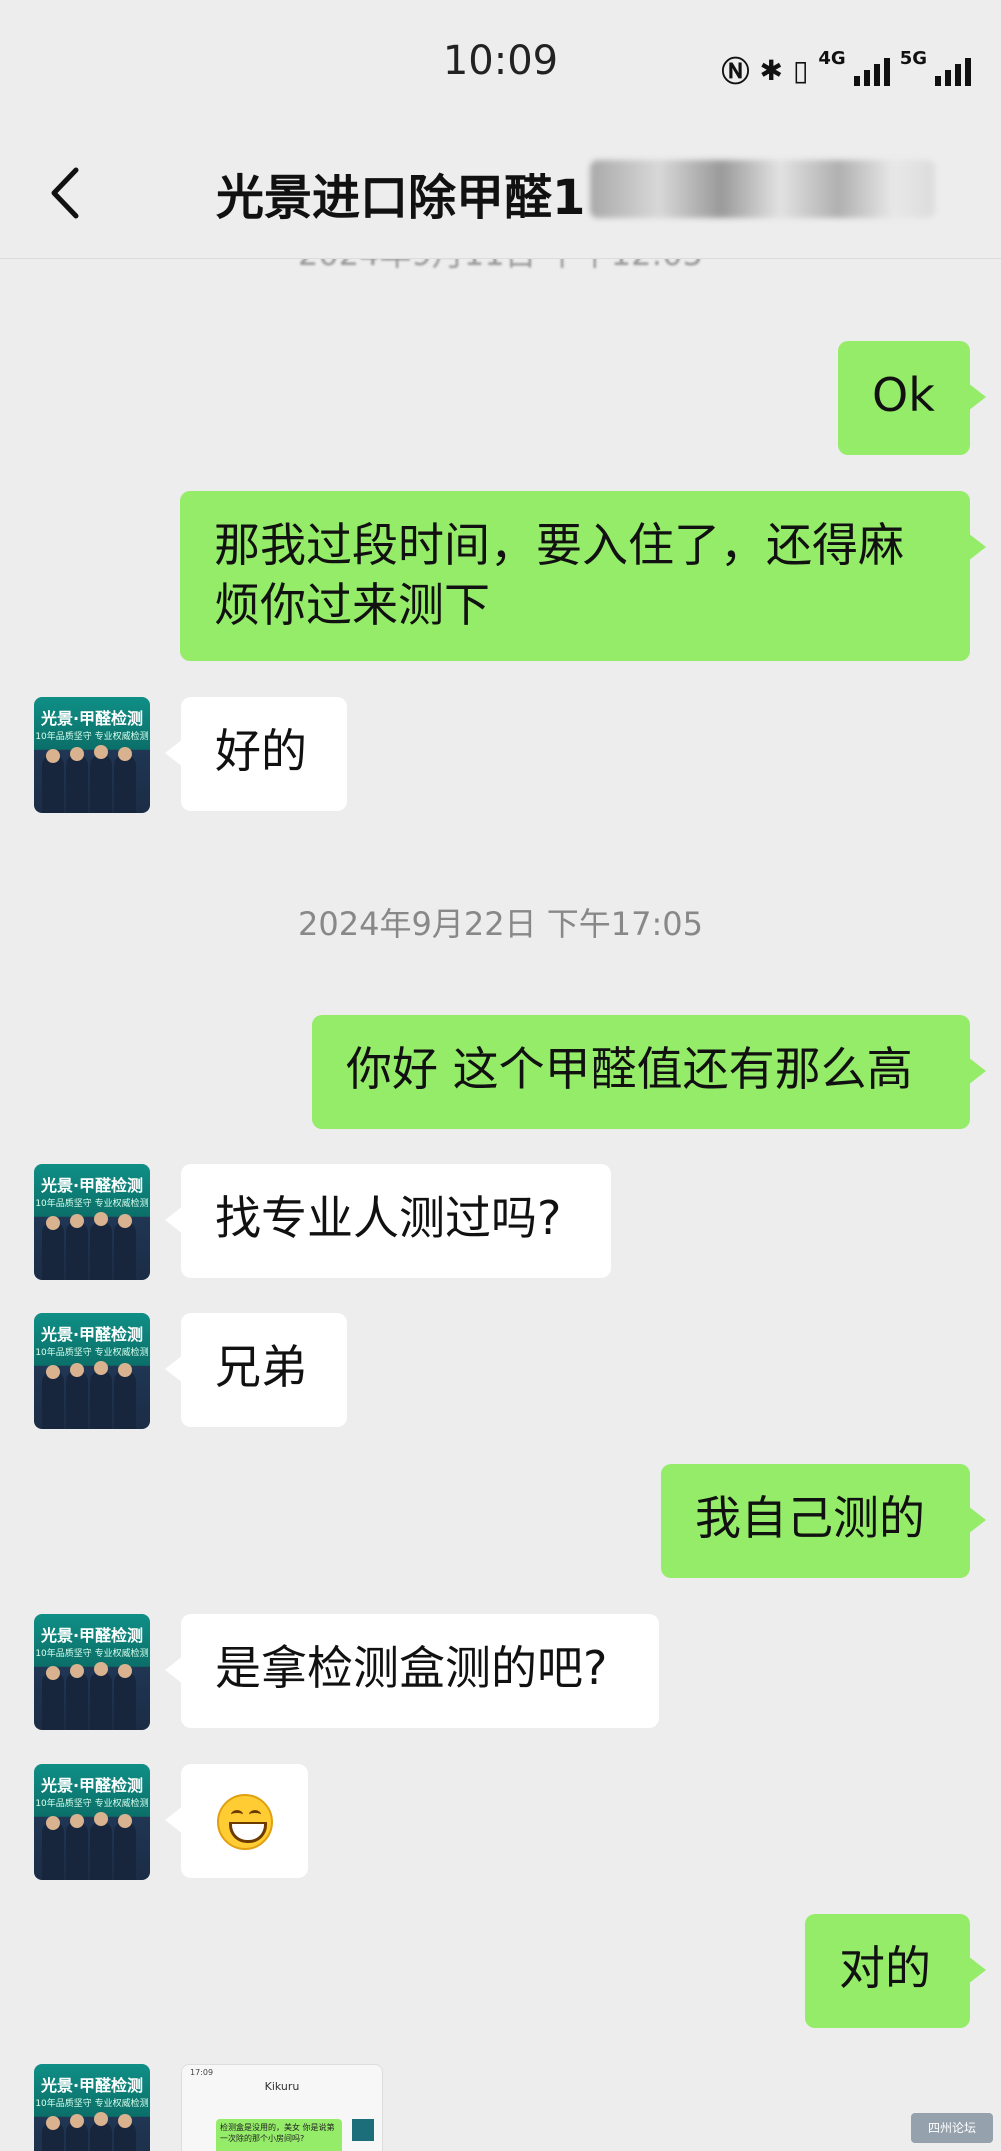  Describe the element at coordinates (282, 2086) in the screenshot. I see `thumbnail-contact-name: Kikuru` at that location.